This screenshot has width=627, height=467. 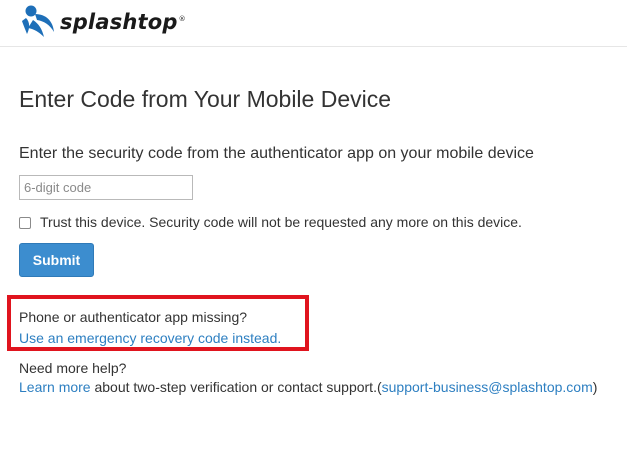 What do you see at coordinates (56, 260) in the screenshot?
I see `submit-button: Submit` at bounding box center [56, 260].